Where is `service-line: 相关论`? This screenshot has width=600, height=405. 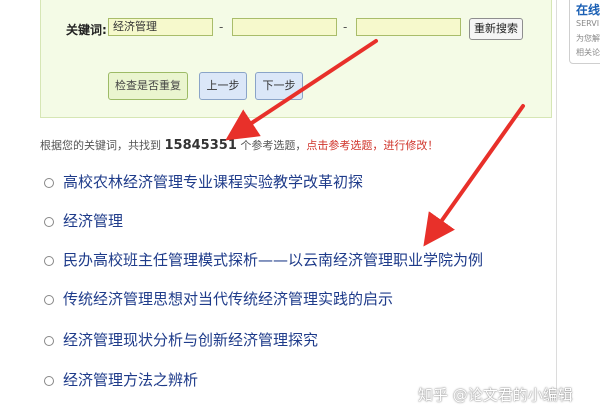
service-line: 相关论 is located at coordinates (588, 52).